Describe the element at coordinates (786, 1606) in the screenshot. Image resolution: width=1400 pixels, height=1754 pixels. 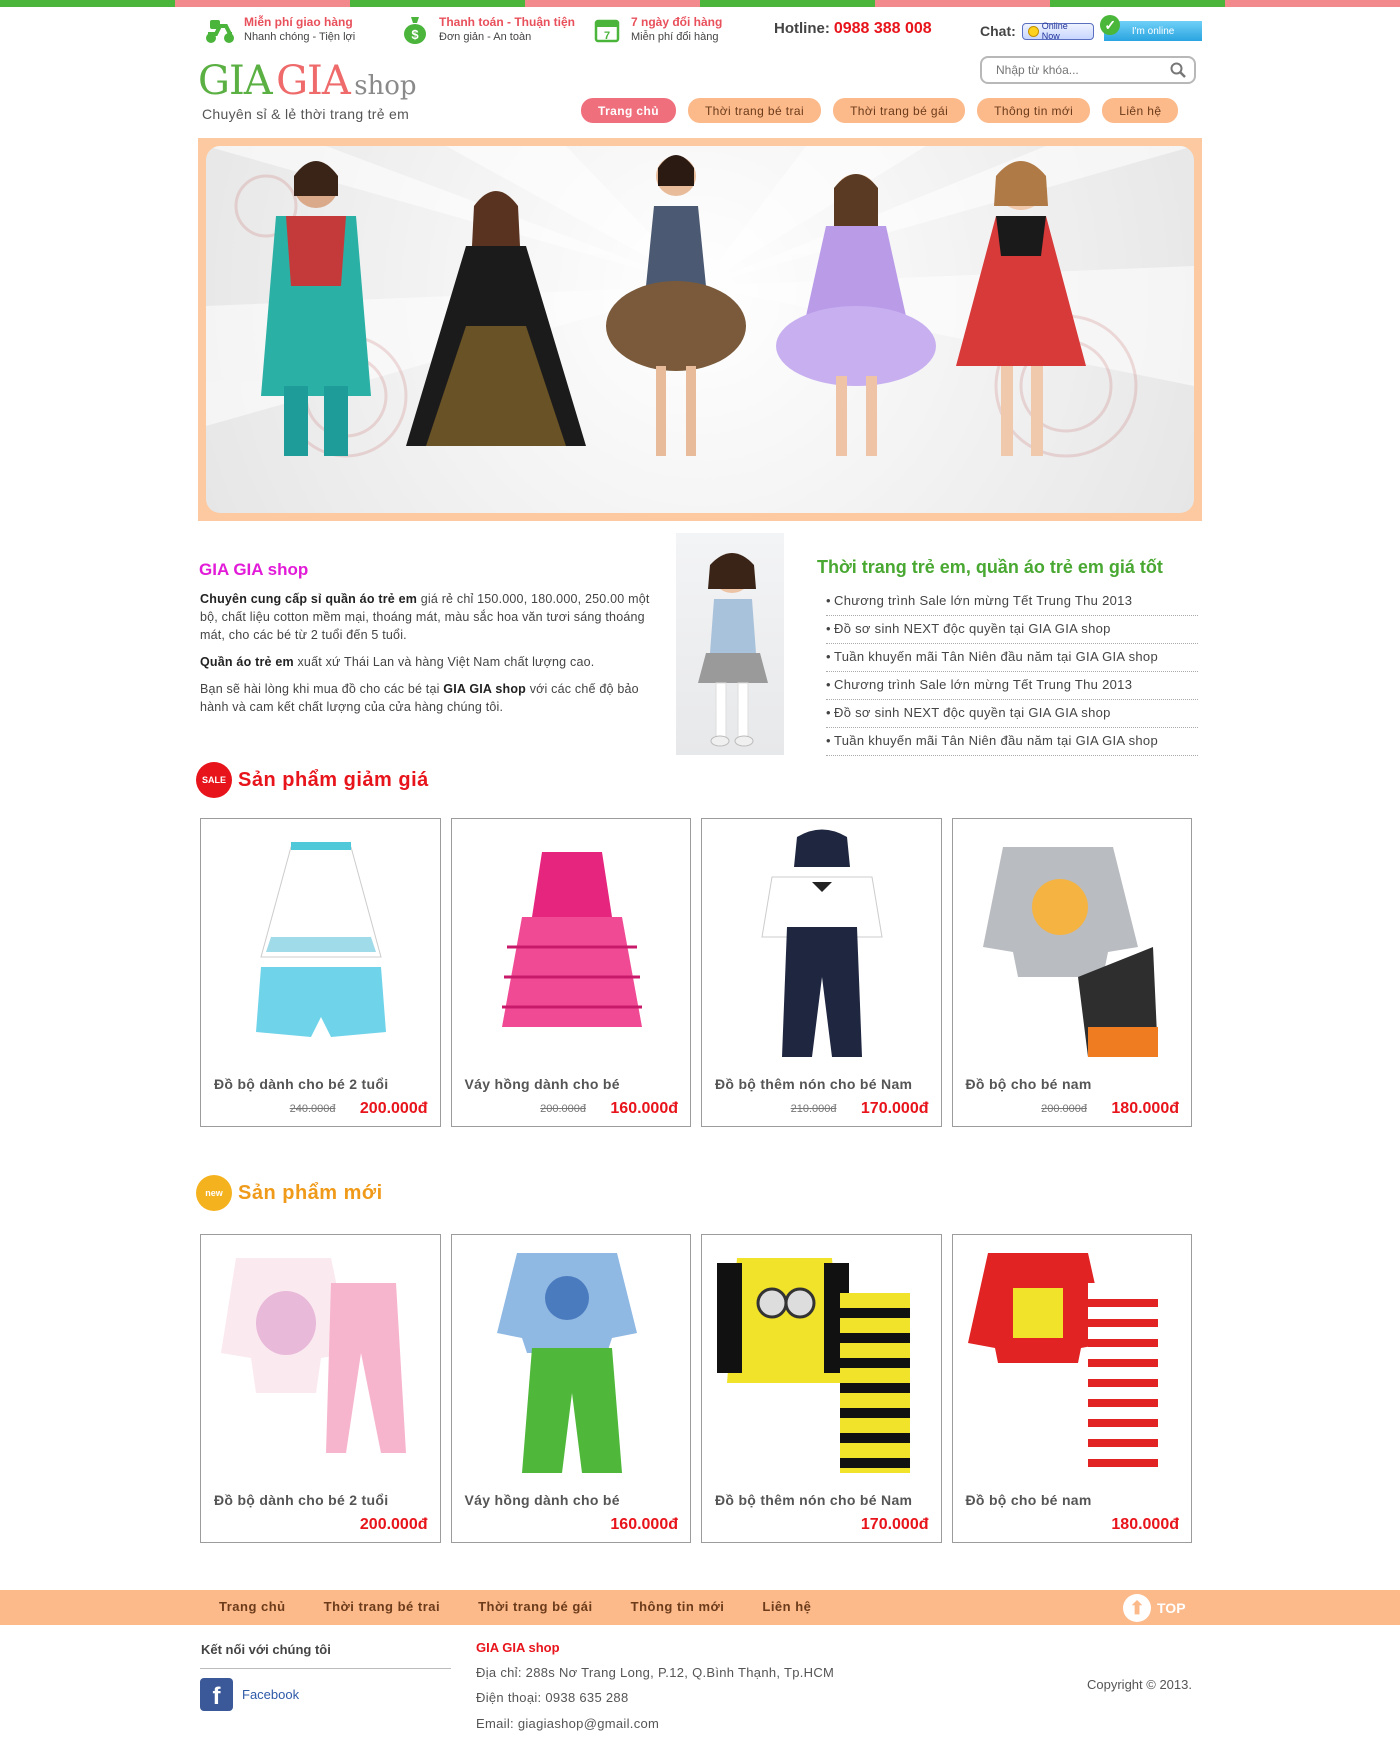
I see `footer-nav-contact: Liên hệ` at that location.